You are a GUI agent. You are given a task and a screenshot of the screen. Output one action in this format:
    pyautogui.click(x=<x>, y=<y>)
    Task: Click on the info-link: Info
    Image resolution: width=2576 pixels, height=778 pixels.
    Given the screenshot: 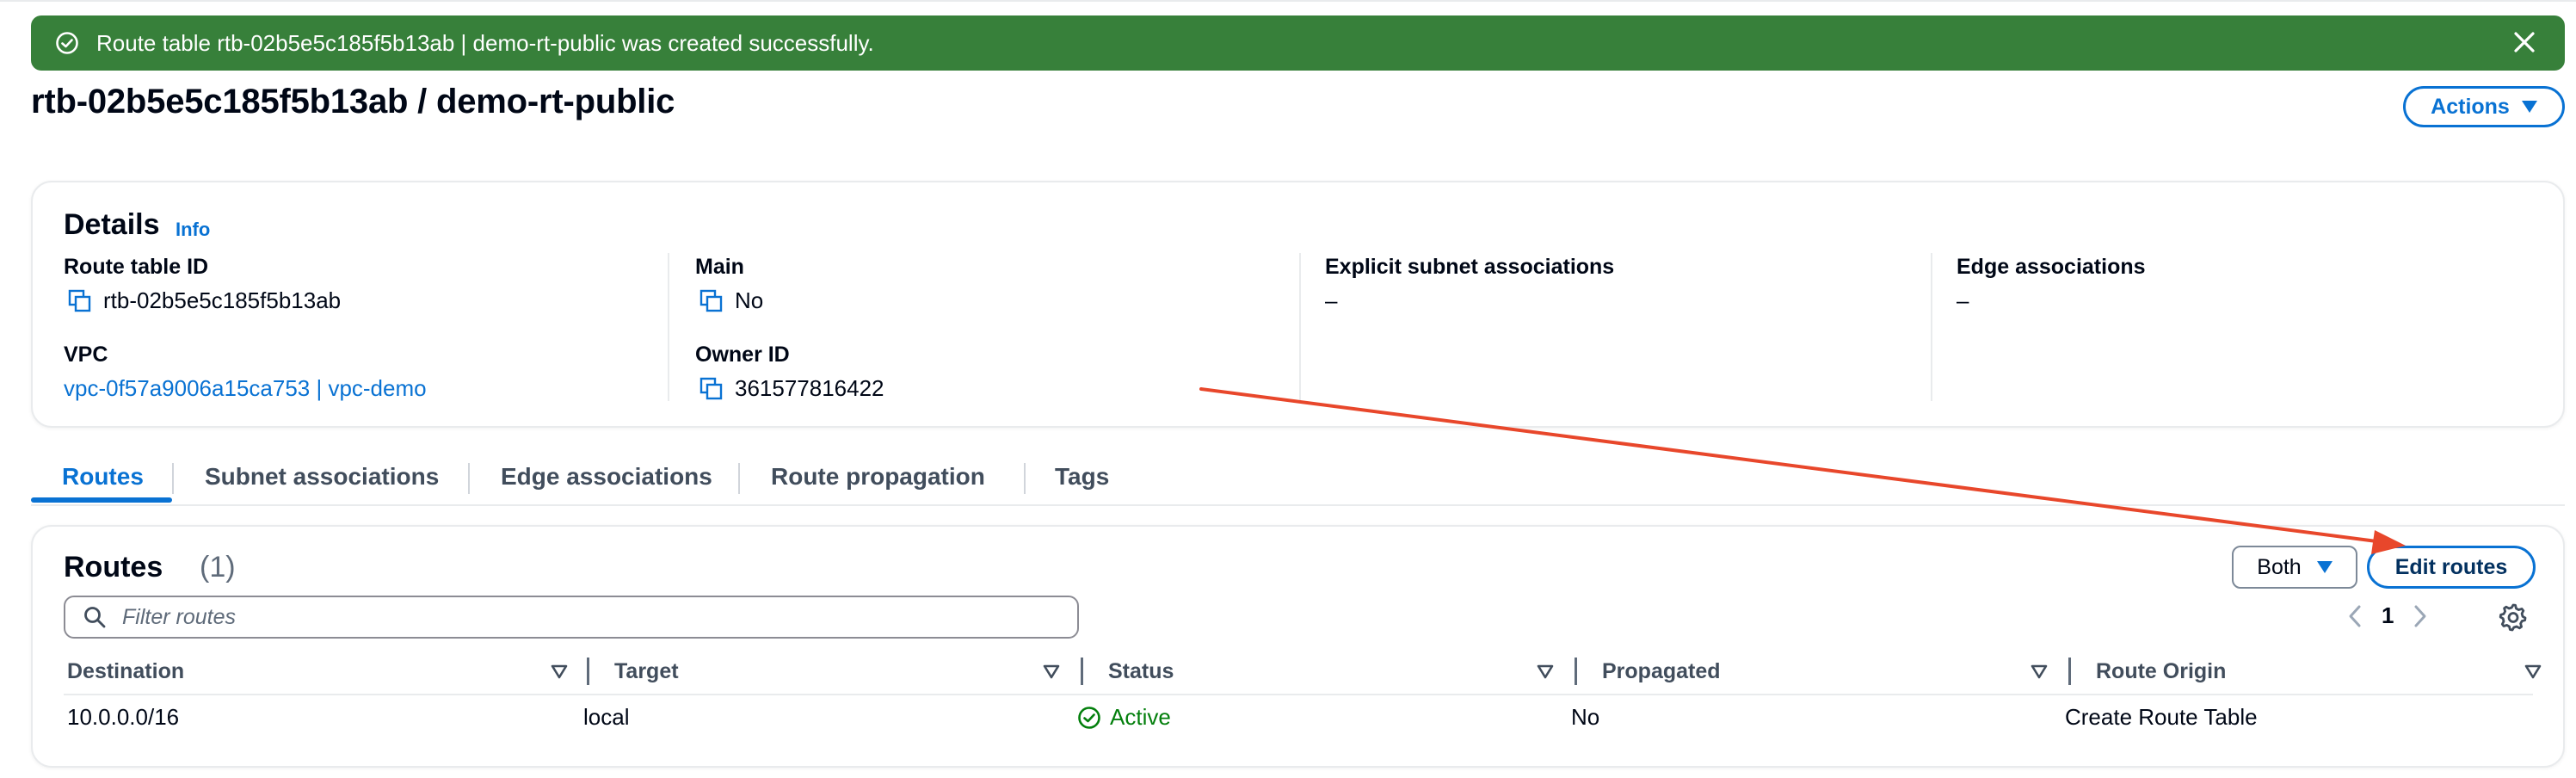 What is the action you would take?
    pyautogui.click(x=193, y=230)
    